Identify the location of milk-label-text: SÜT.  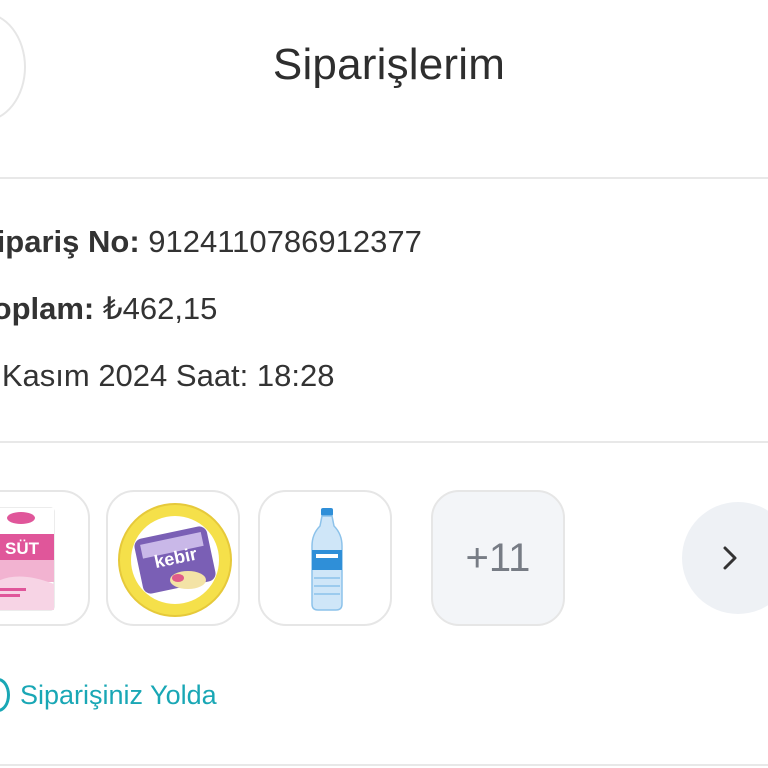
(22, 548).